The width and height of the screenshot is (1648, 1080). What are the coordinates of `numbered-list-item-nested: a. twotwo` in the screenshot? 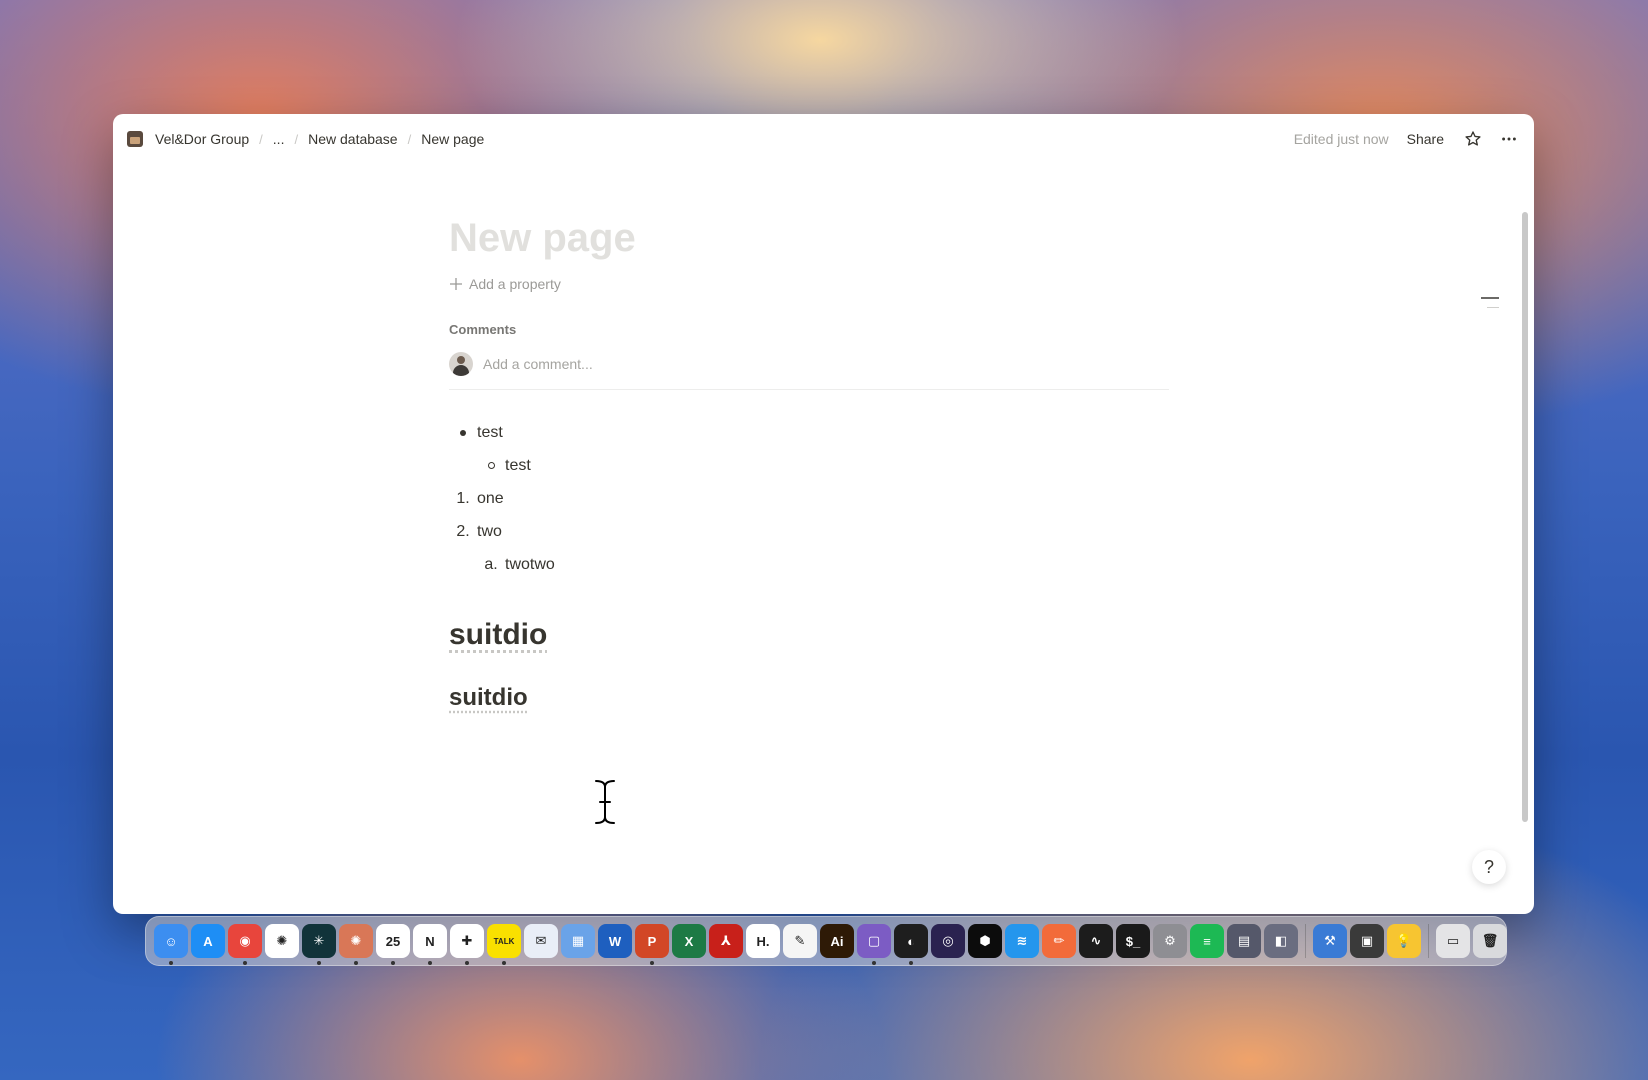 It's located at (809, 564).